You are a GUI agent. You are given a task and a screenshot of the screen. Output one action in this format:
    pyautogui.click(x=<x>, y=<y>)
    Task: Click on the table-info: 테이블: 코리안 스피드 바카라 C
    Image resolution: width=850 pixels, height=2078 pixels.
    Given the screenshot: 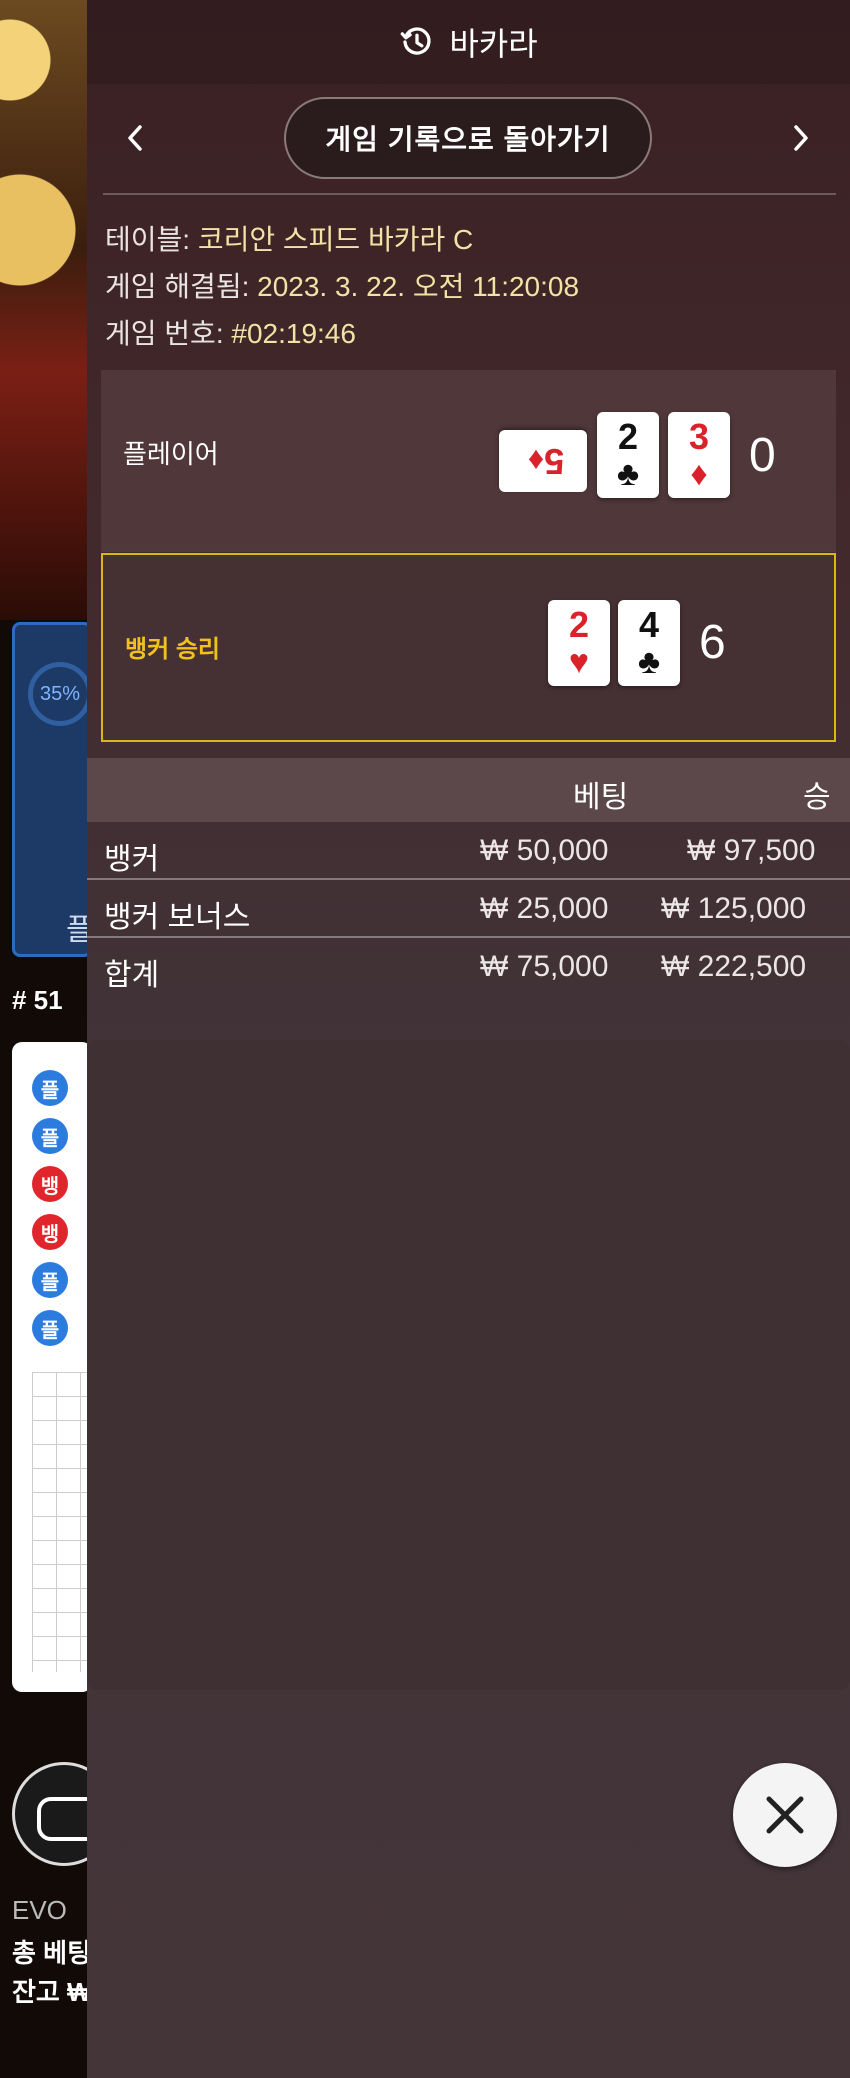 What is the action you would take?
    pyautogui.click(x=289, y=238)
    